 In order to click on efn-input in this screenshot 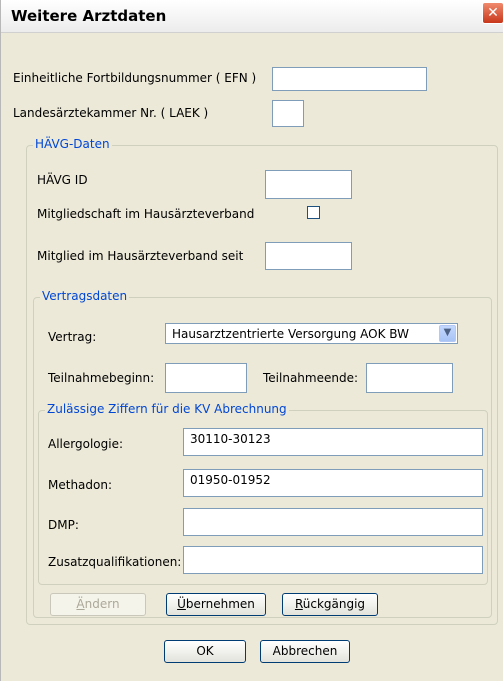, I will do `click(349, 79)`.